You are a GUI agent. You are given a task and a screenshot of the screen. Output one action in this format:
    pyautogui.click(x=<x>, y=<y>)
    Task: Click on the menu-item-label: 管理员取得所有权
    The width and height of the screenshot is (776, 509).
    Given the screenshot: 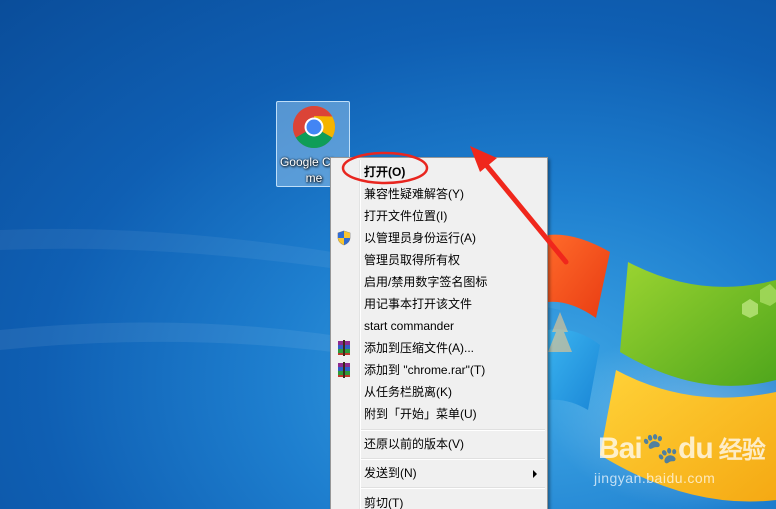 What is the action you would take?
    pyautogui.click(x=412, y=260)
    